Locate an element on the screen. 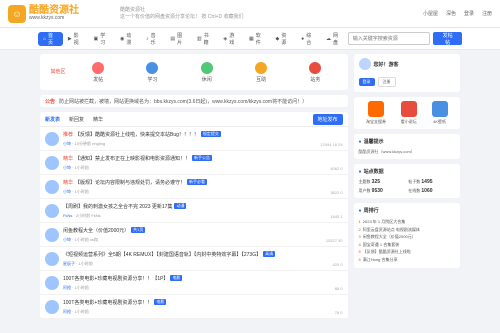 The height and width of the screenshot is (333, 500). rank-item: 4 国宝奇遇 1 合集套装 is located at coordinates (407, 245).